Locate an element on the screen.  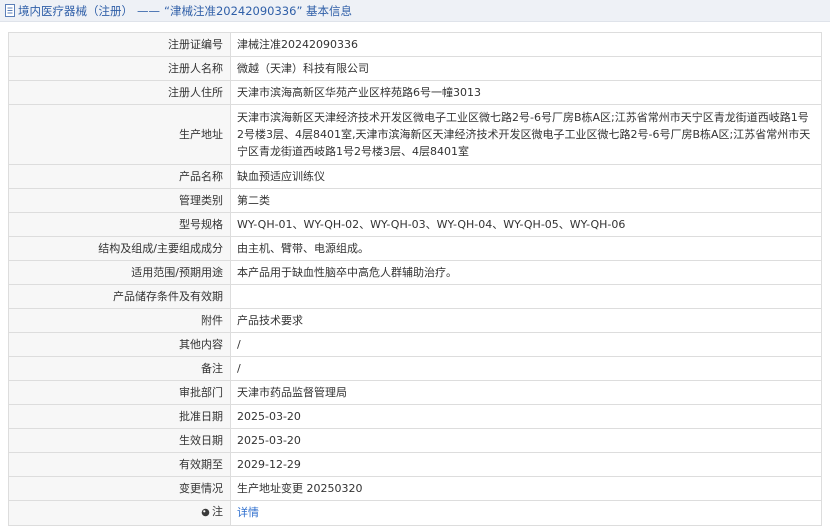
table-row: 有效期至 2029-12-29 is located at coordinates (415, 464).